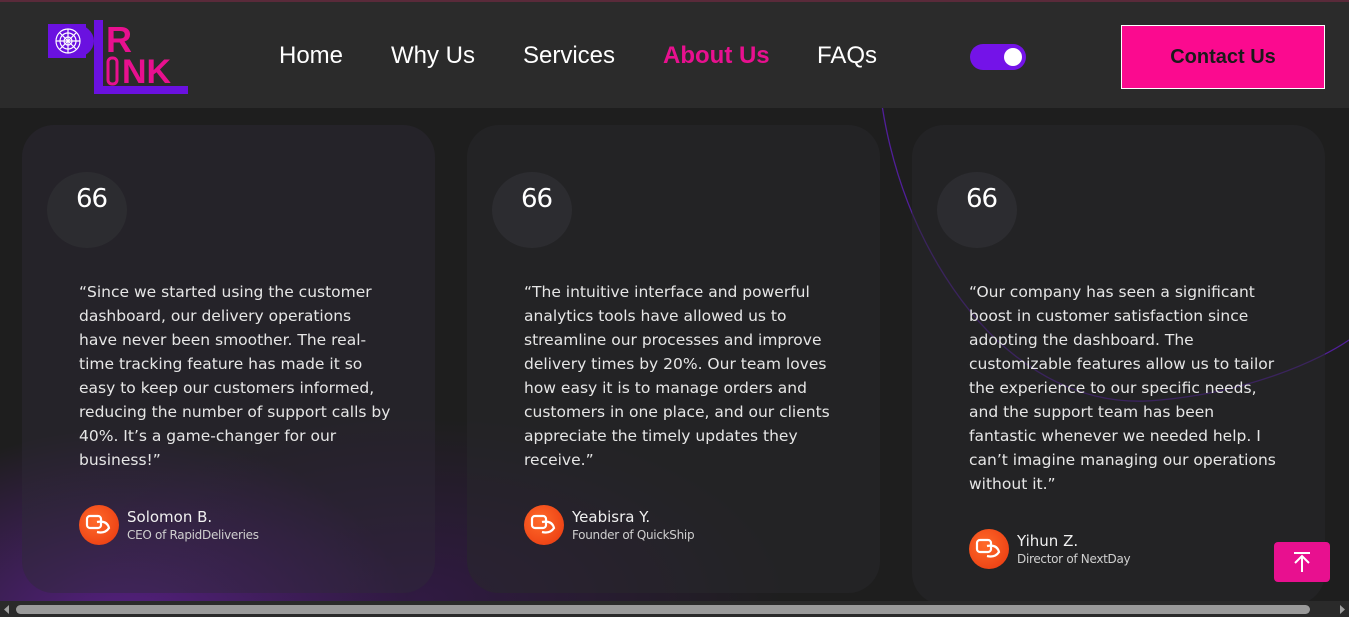  I want to click on author-name: Yeabisra Y., so click(611, 517).